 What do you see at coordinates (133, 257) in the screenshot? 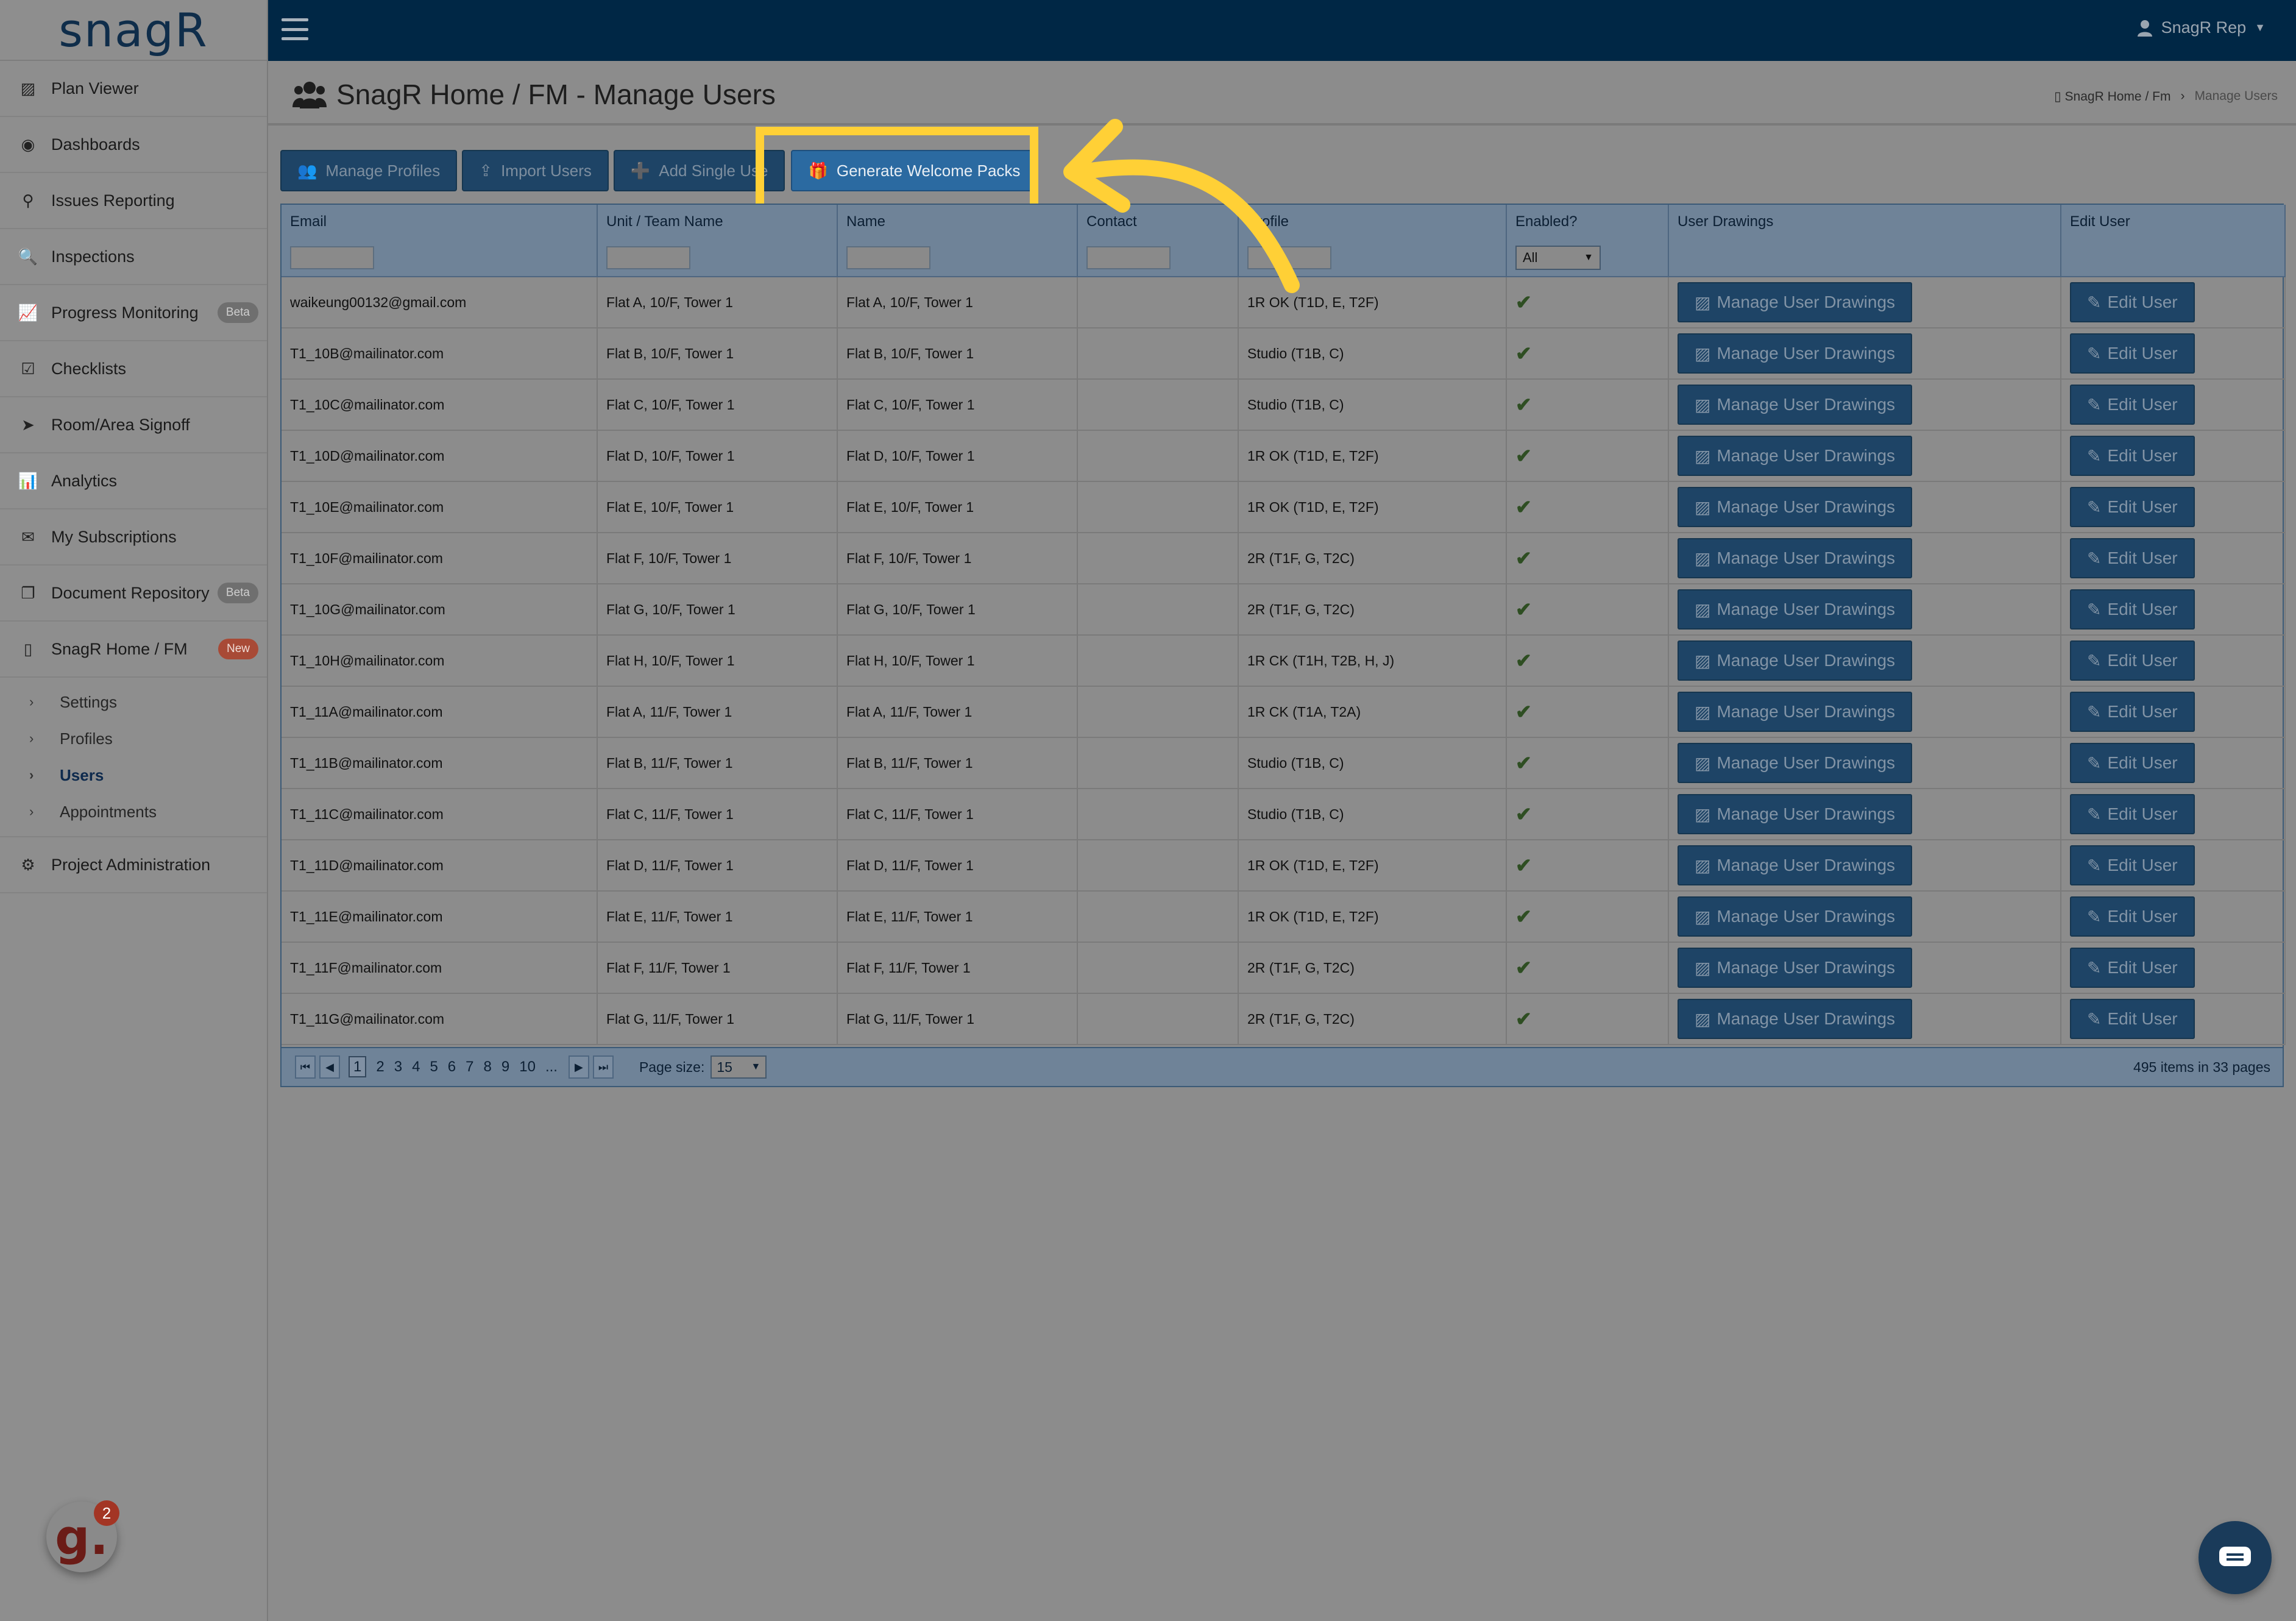
I see `sidebar-item-inspections: 🔍 Inspections` at bounding box center [133, 257].